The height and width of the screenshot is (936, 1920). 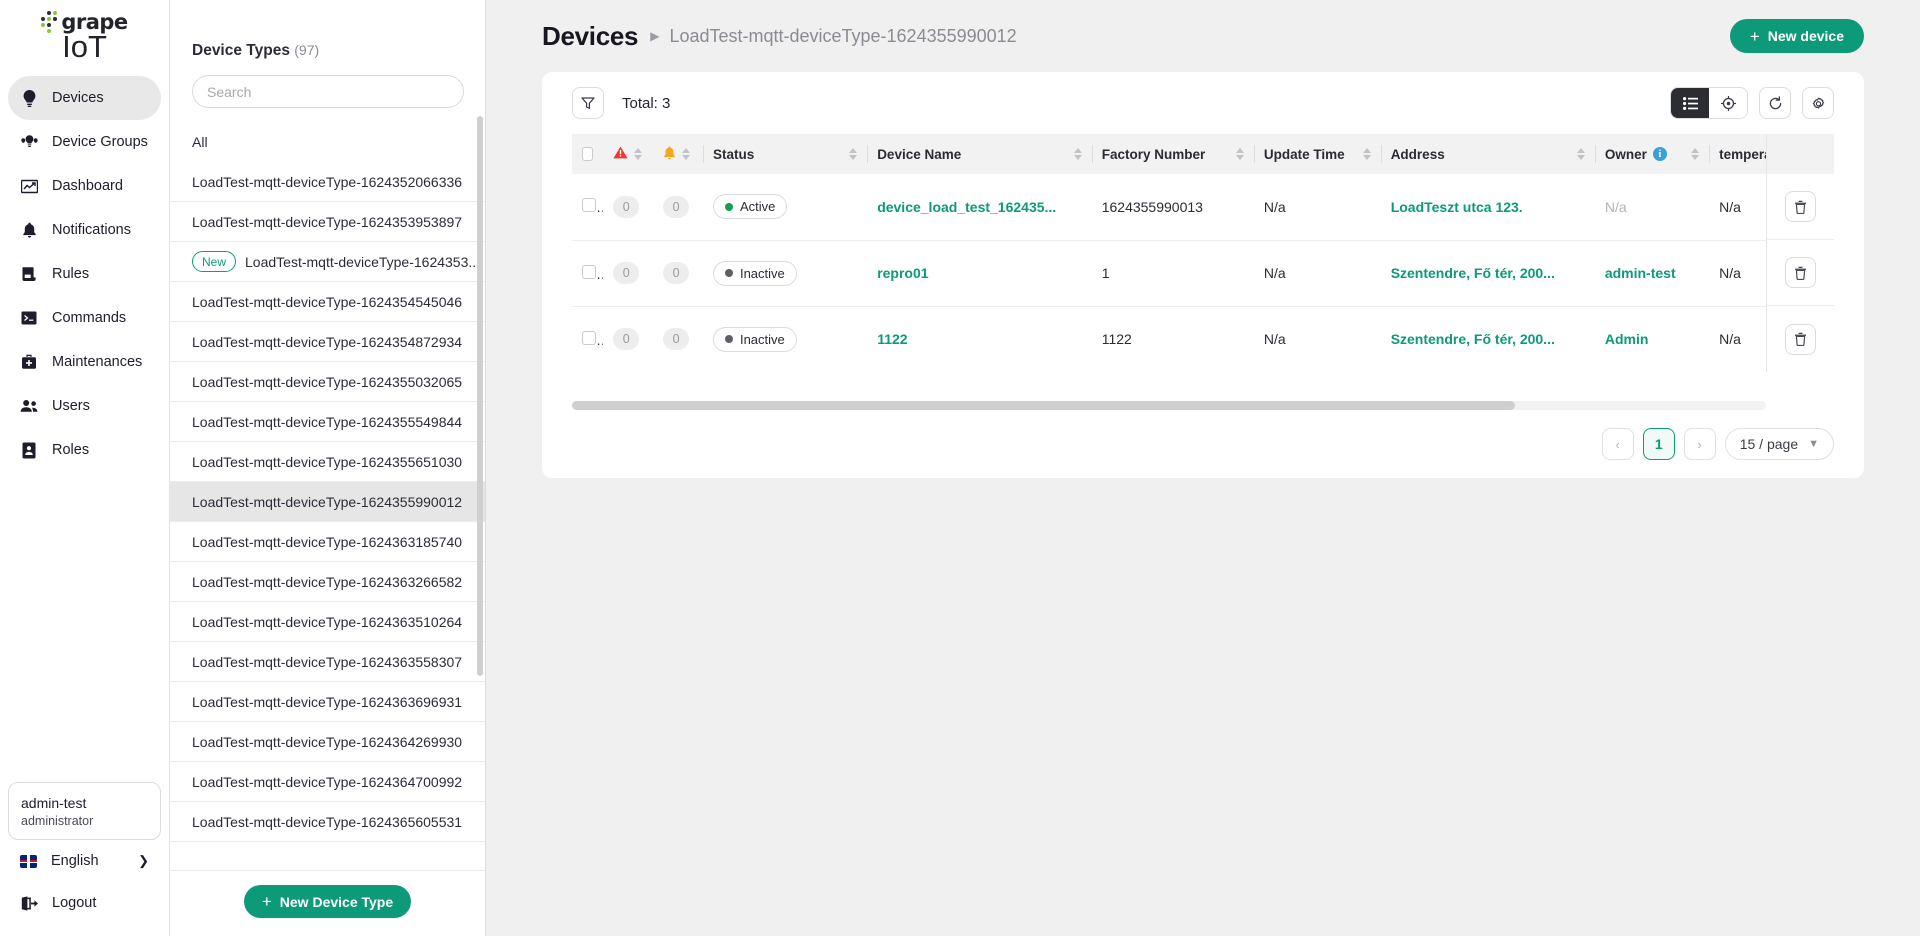 I want to click on toolbar-actions, so click(x=1752, y=103).